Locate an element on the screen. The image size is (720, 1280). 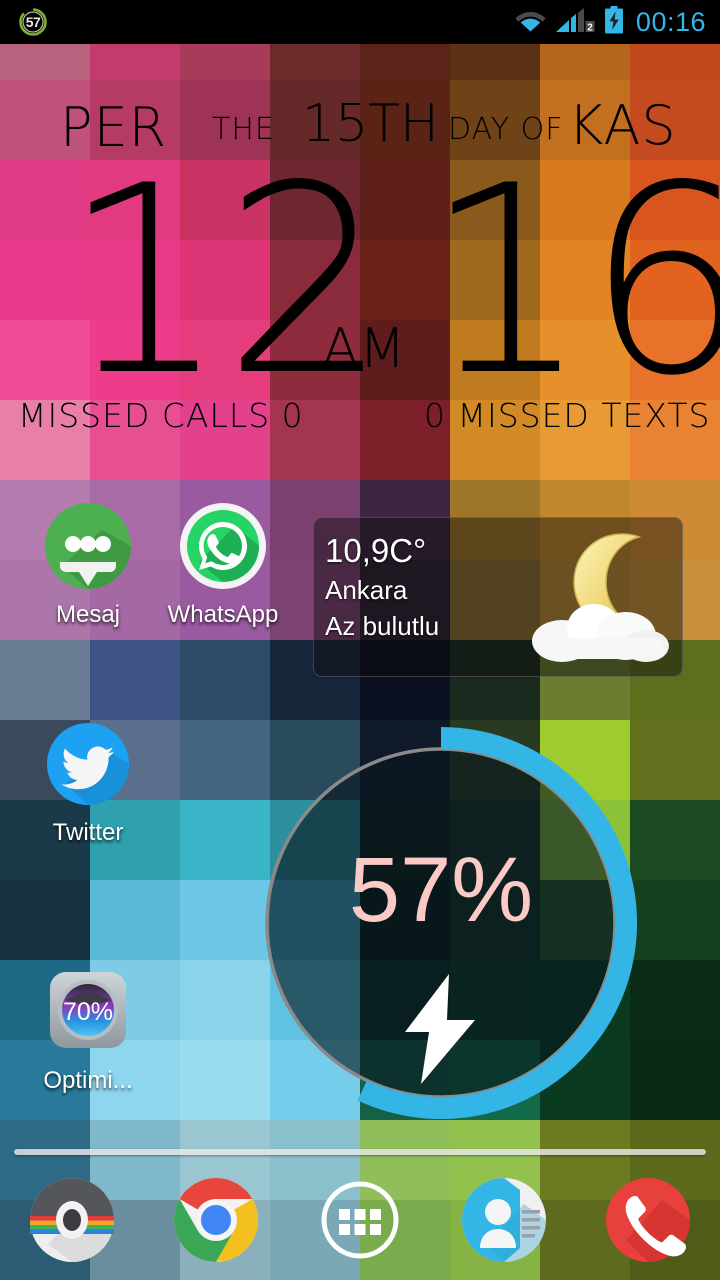
app-icon-twitter: Twitter is located at coordinates (88, 782).